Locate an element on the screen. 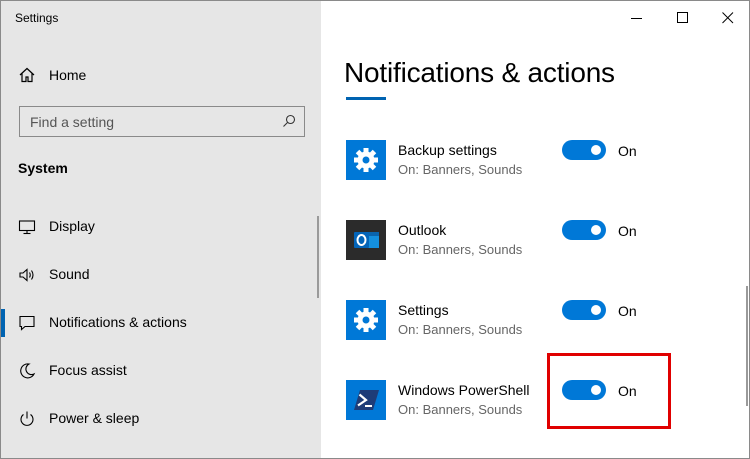 This screenshot has width=750, height=459. active-indicator is located at coordinates (3, 323).